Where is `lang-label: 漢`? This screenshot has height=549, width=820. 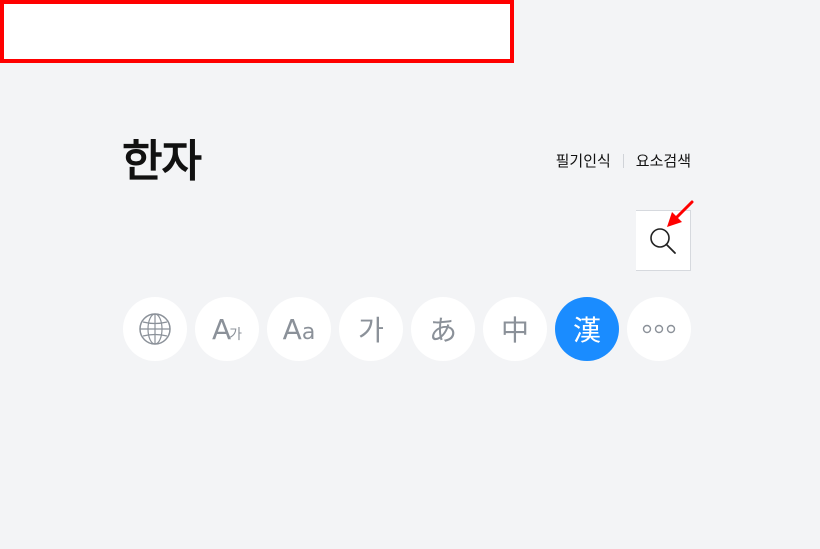
lang-label: 漢 is located at coordinates (586, 330).